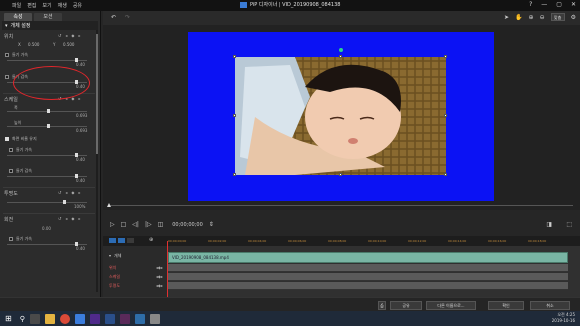 This screenshot has height=326, width=580. Describe the element at coordinates (21, 139) in the screenshot. I see `keep-ratio-checkbox: 화면 비율 유지` at that location.